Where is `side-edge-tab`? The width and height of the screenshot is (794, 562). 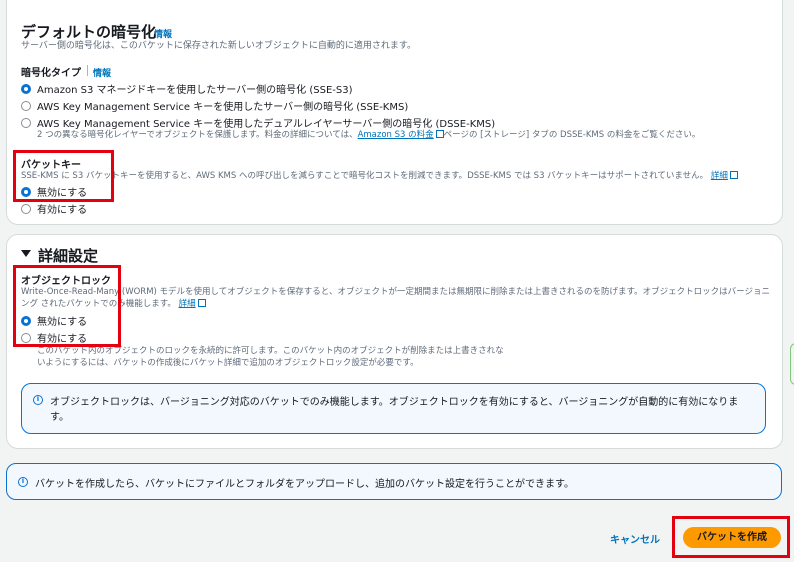
side-edge-tab is located at coordinates (792, 364).